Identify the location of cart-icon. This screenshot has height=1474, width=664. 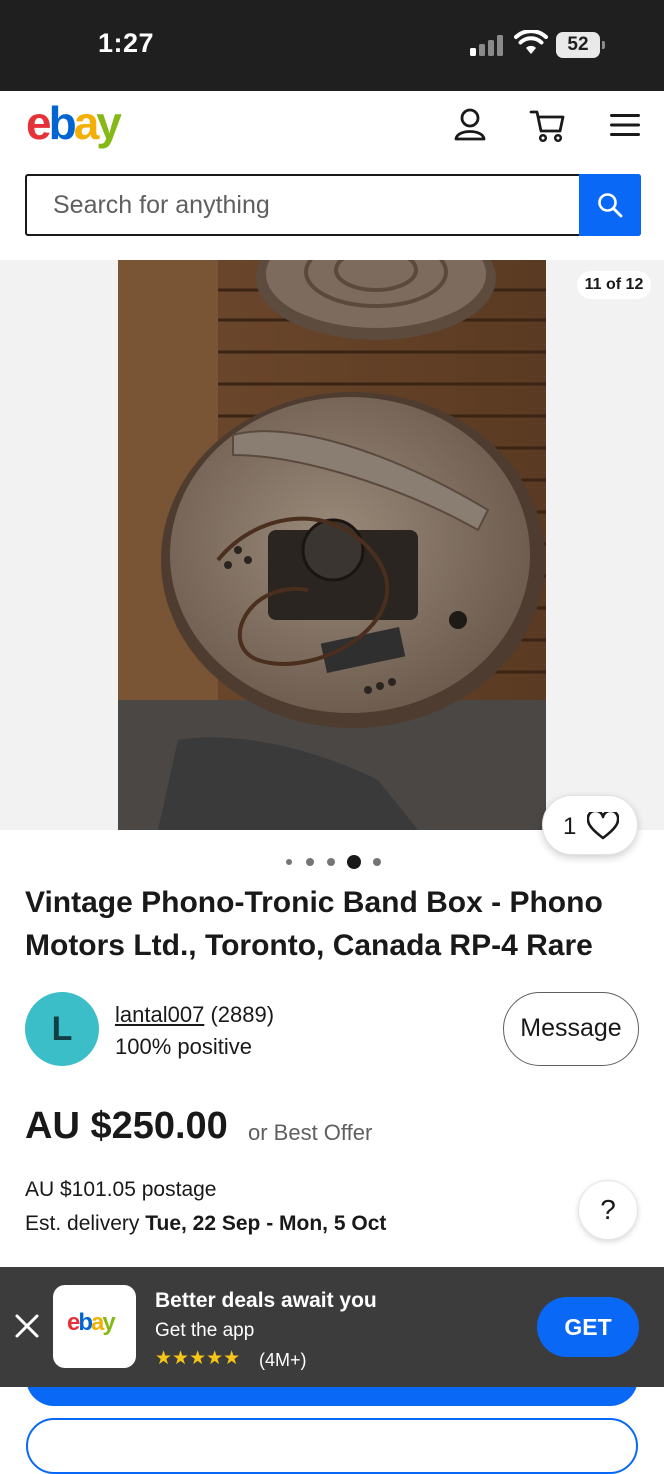
(548, 125).